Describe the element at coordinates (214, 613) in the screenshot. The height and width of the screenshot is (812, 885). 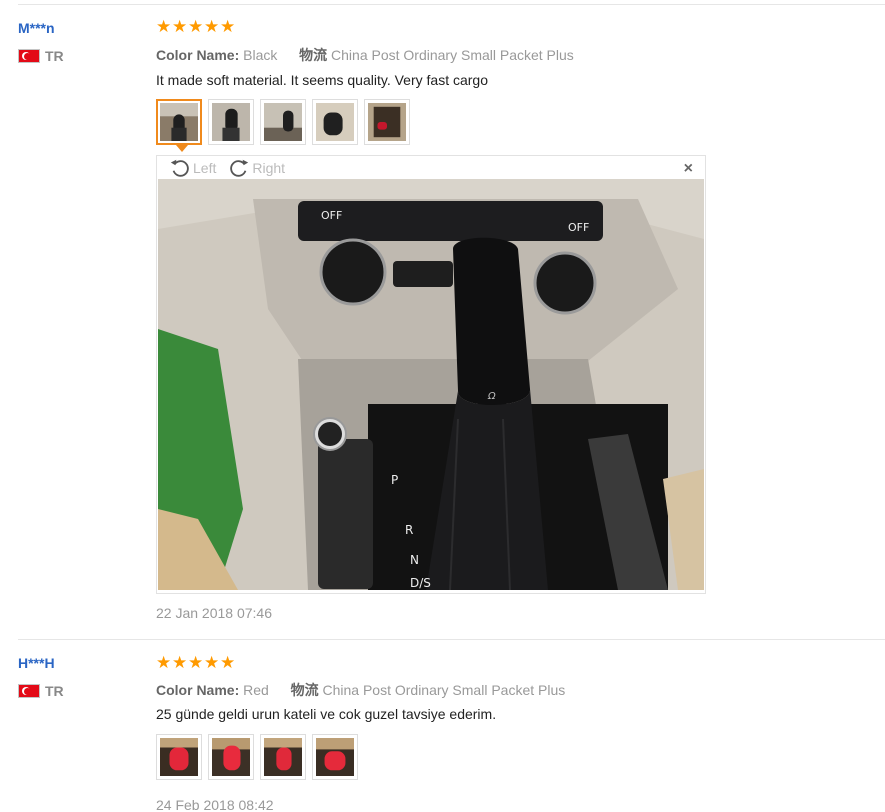
I see `review-date: 22 Jan 2018 07:46` at that location.